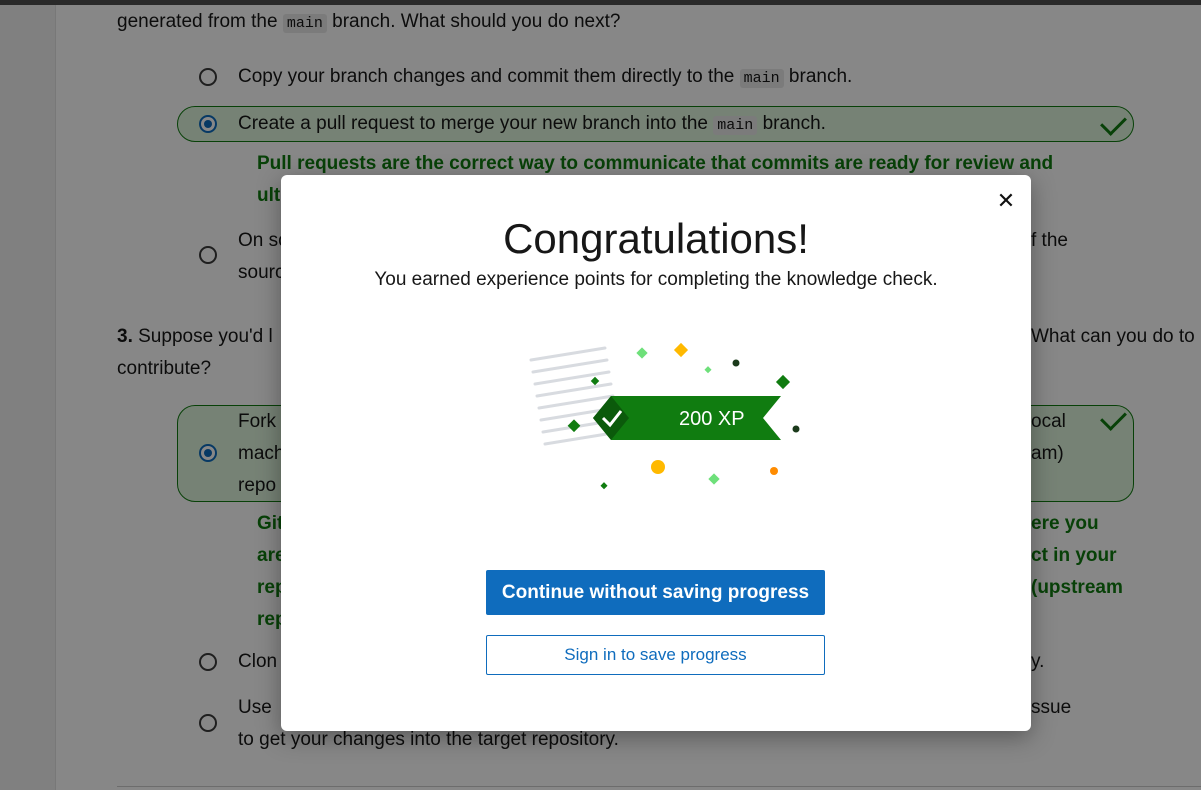 Image resolution: width=1201 pixels, height=790 pixels. What do you see at coordinates (1006, 201) in the screenshot?
I see `close-icon: ✕` at bounding box center [1006, 201].